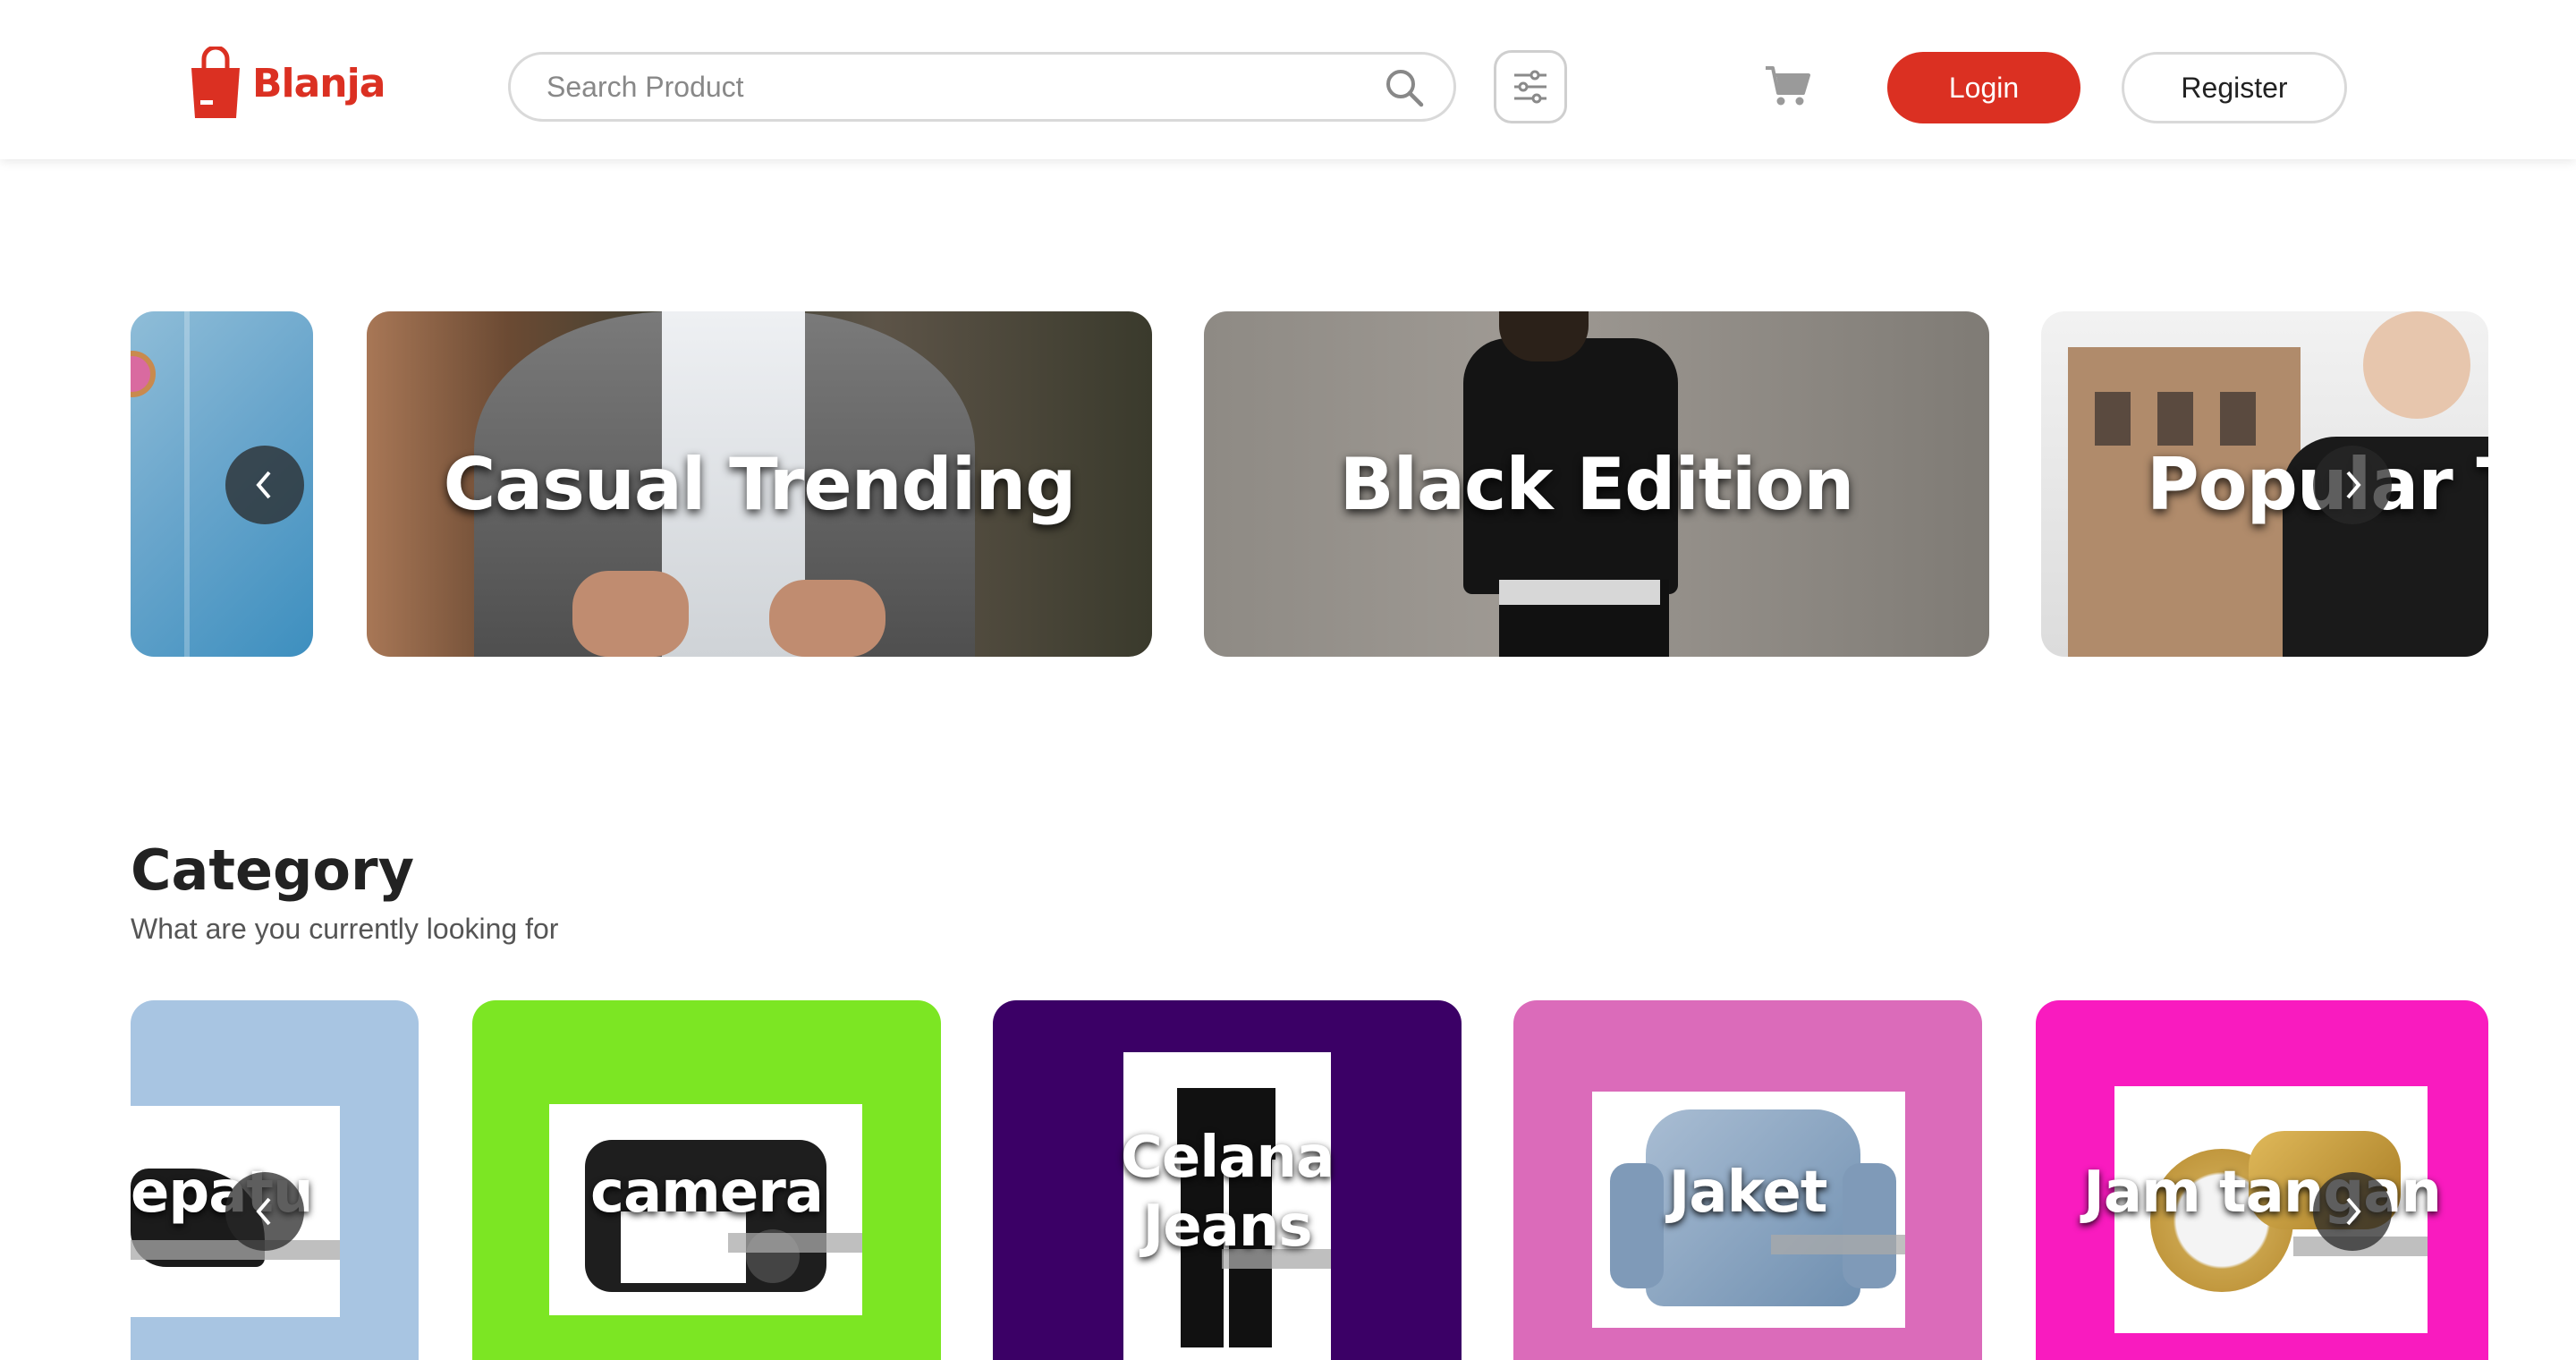 The image size is (2576, 1360). I want to click on banner-title: Popular Te, so click(2317, 484).